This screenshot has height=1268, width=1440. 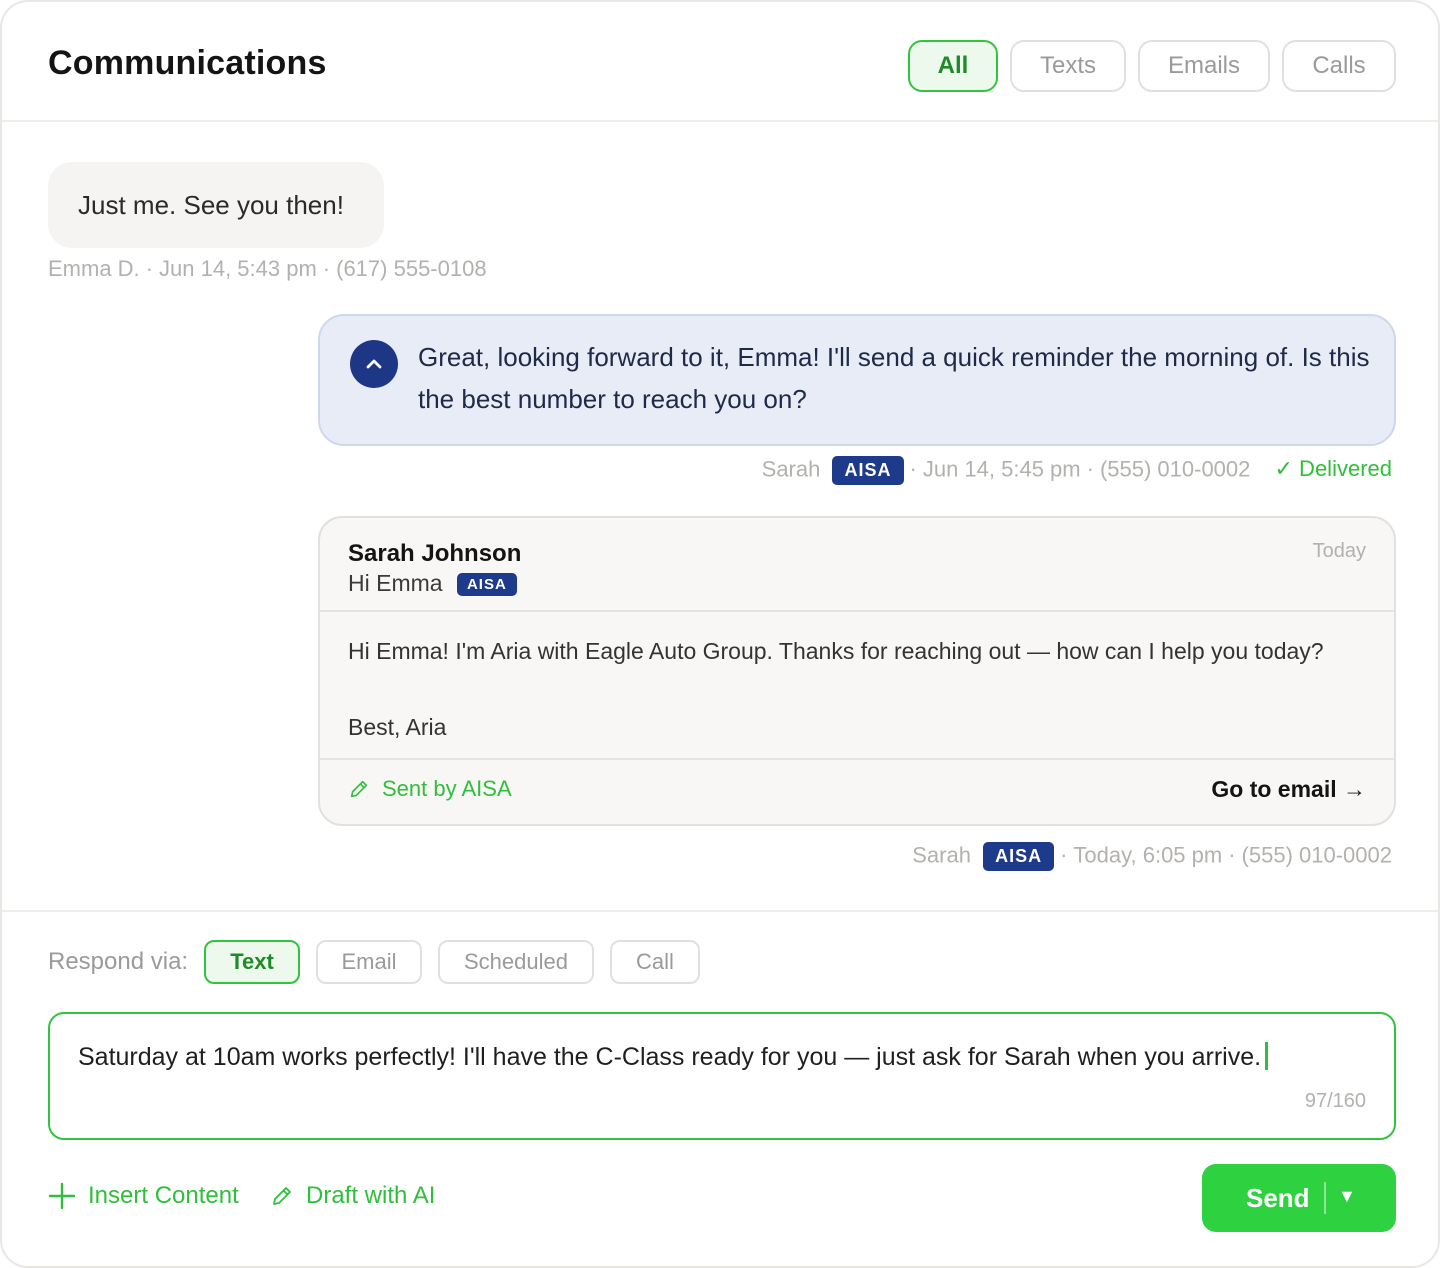 What do you see at coordinates (397, 727) in the screenshot?
I see `email-signature: Best, Aria` at bounding box center [397, 727].